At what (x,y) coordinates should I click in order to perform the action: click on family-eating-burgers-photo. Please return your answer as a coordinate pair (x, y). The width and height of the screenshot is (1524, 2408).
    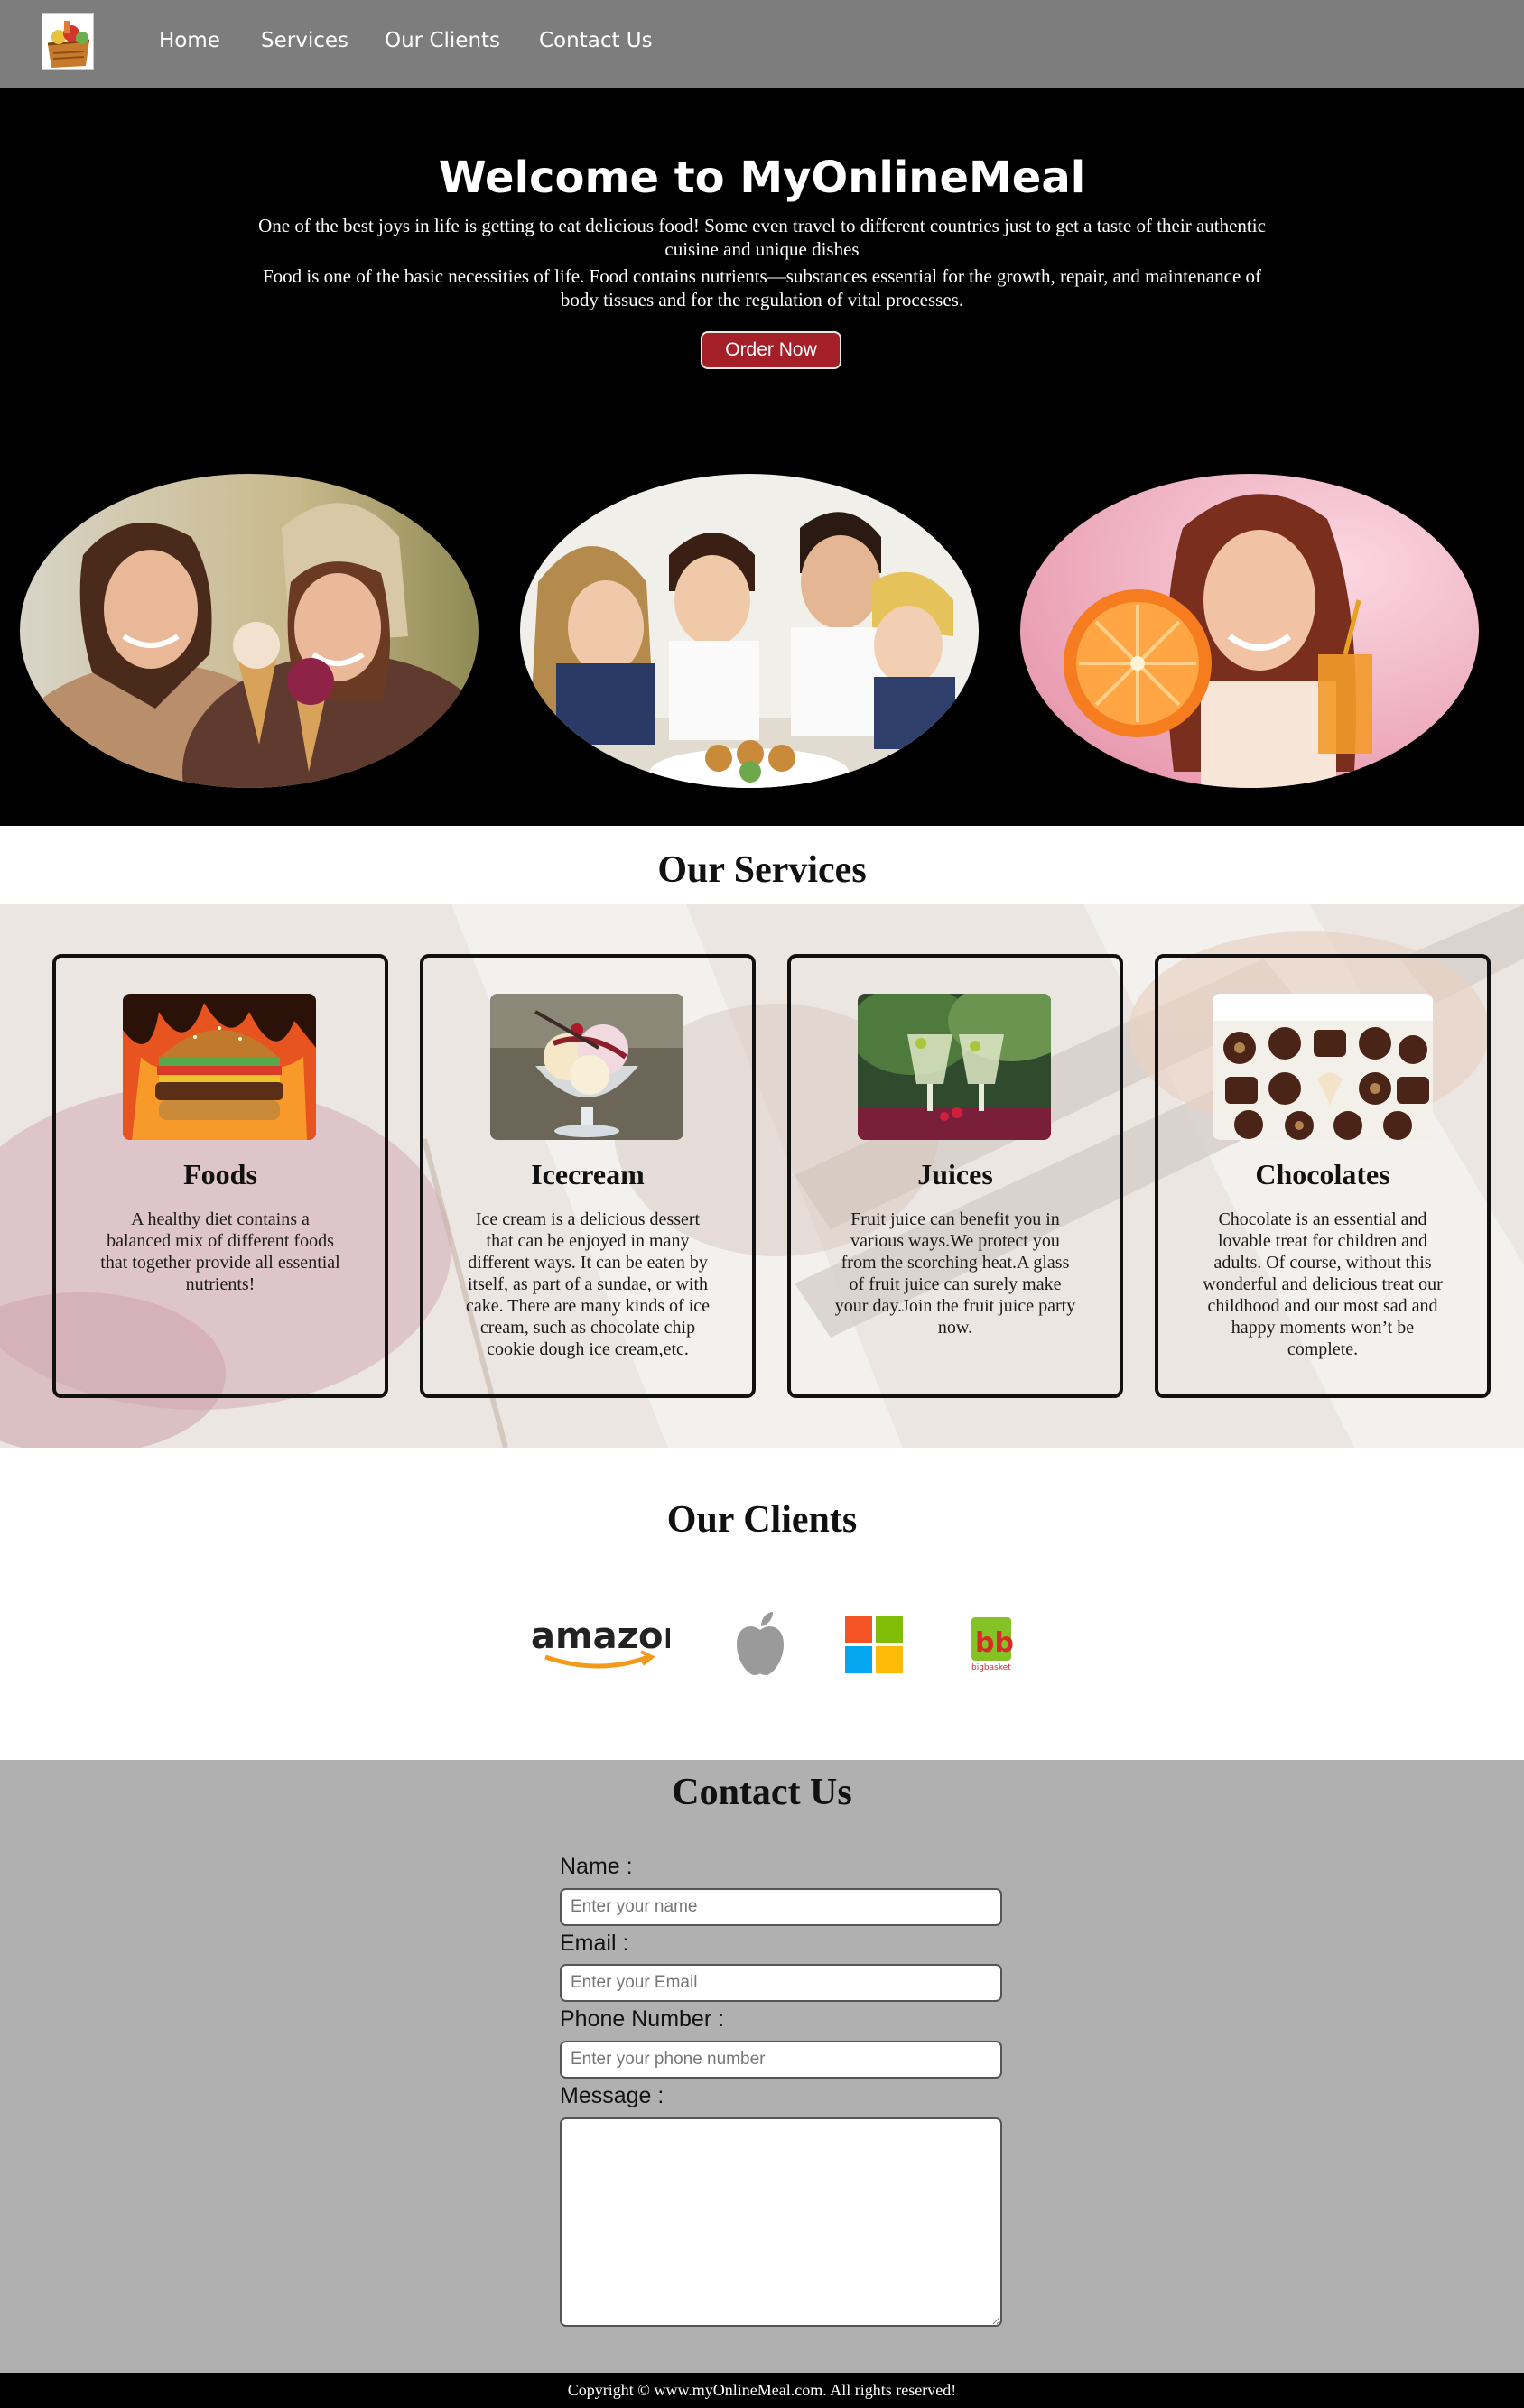
    Looking at the image, I should click on (749, 631).